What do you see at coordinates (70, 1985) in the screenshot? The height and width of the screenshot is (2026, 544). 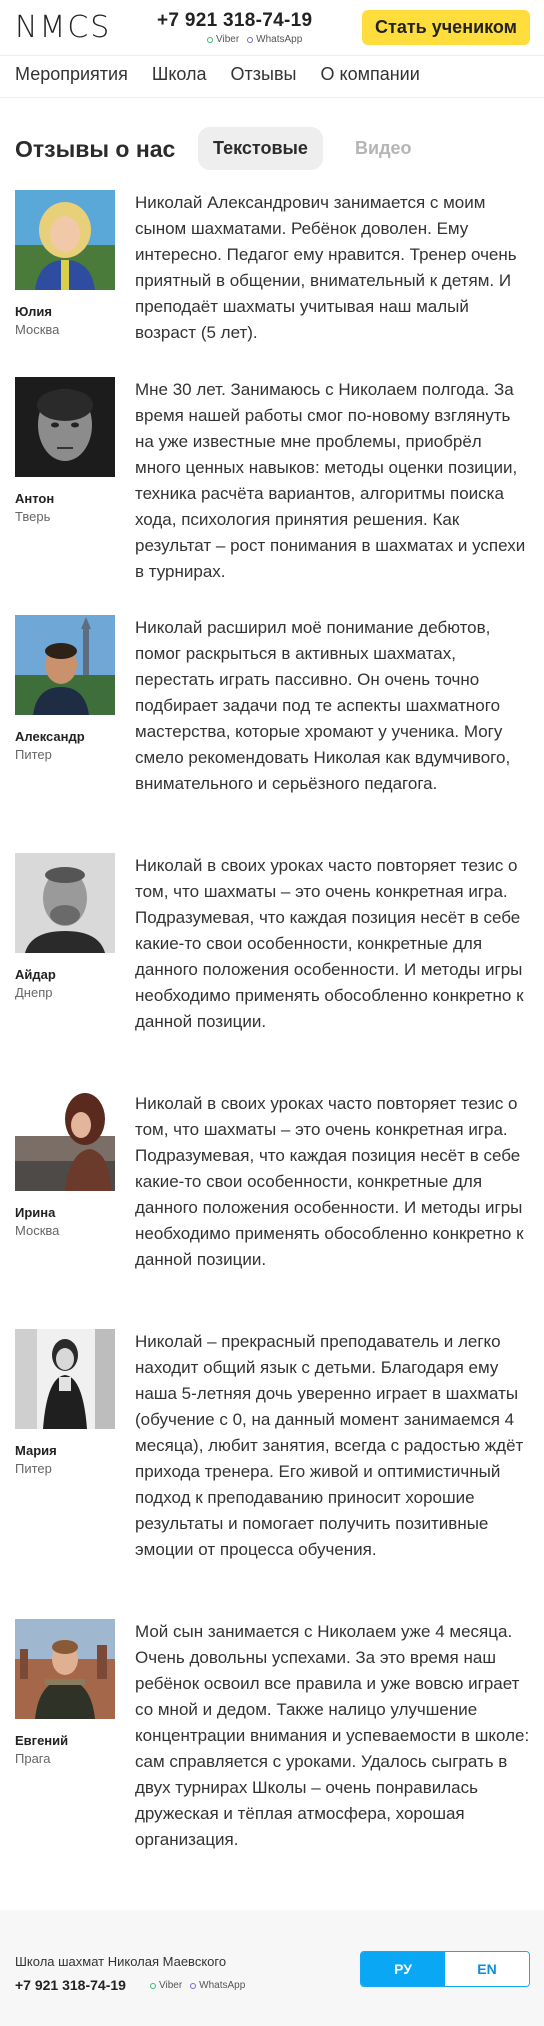 I see `footer-phone: +7 921 318-74-19` at bounding box center [70, 1985].